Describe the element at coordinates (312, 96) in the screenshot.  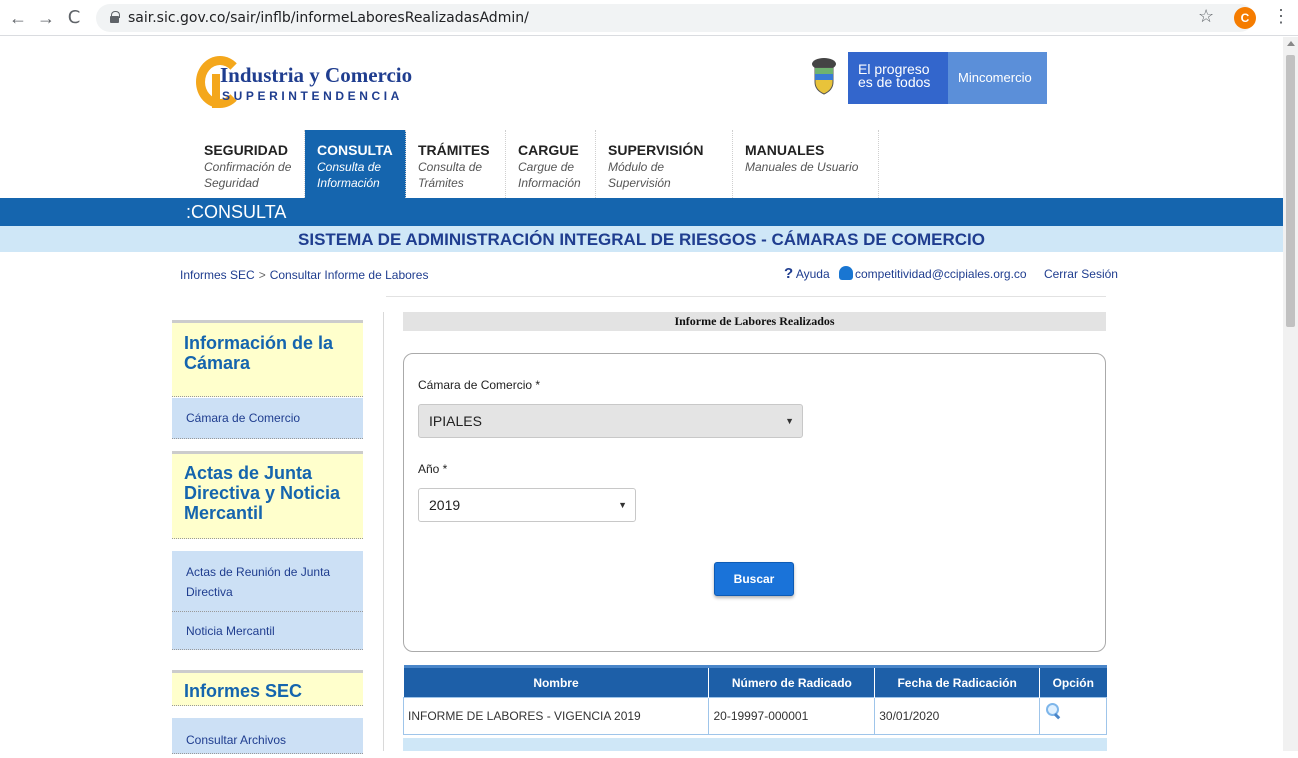
I see `logo-subtitle: SUPERINTENDENCIA` at that location.